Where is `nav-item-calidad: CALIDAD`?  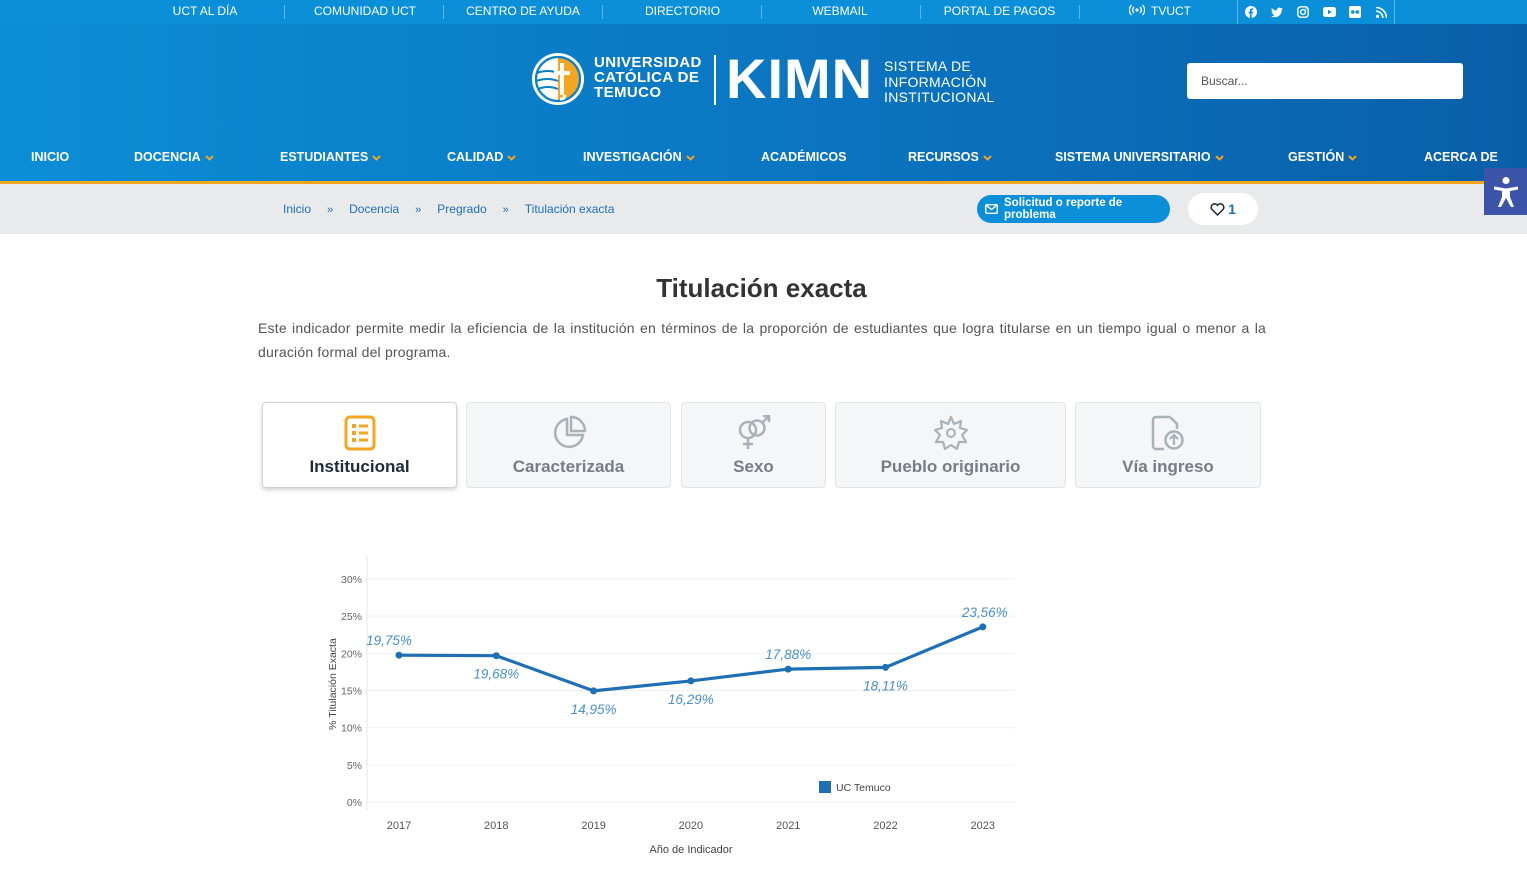 nav-item-calidad: CALIDAD is located at coordinates (481, 157).